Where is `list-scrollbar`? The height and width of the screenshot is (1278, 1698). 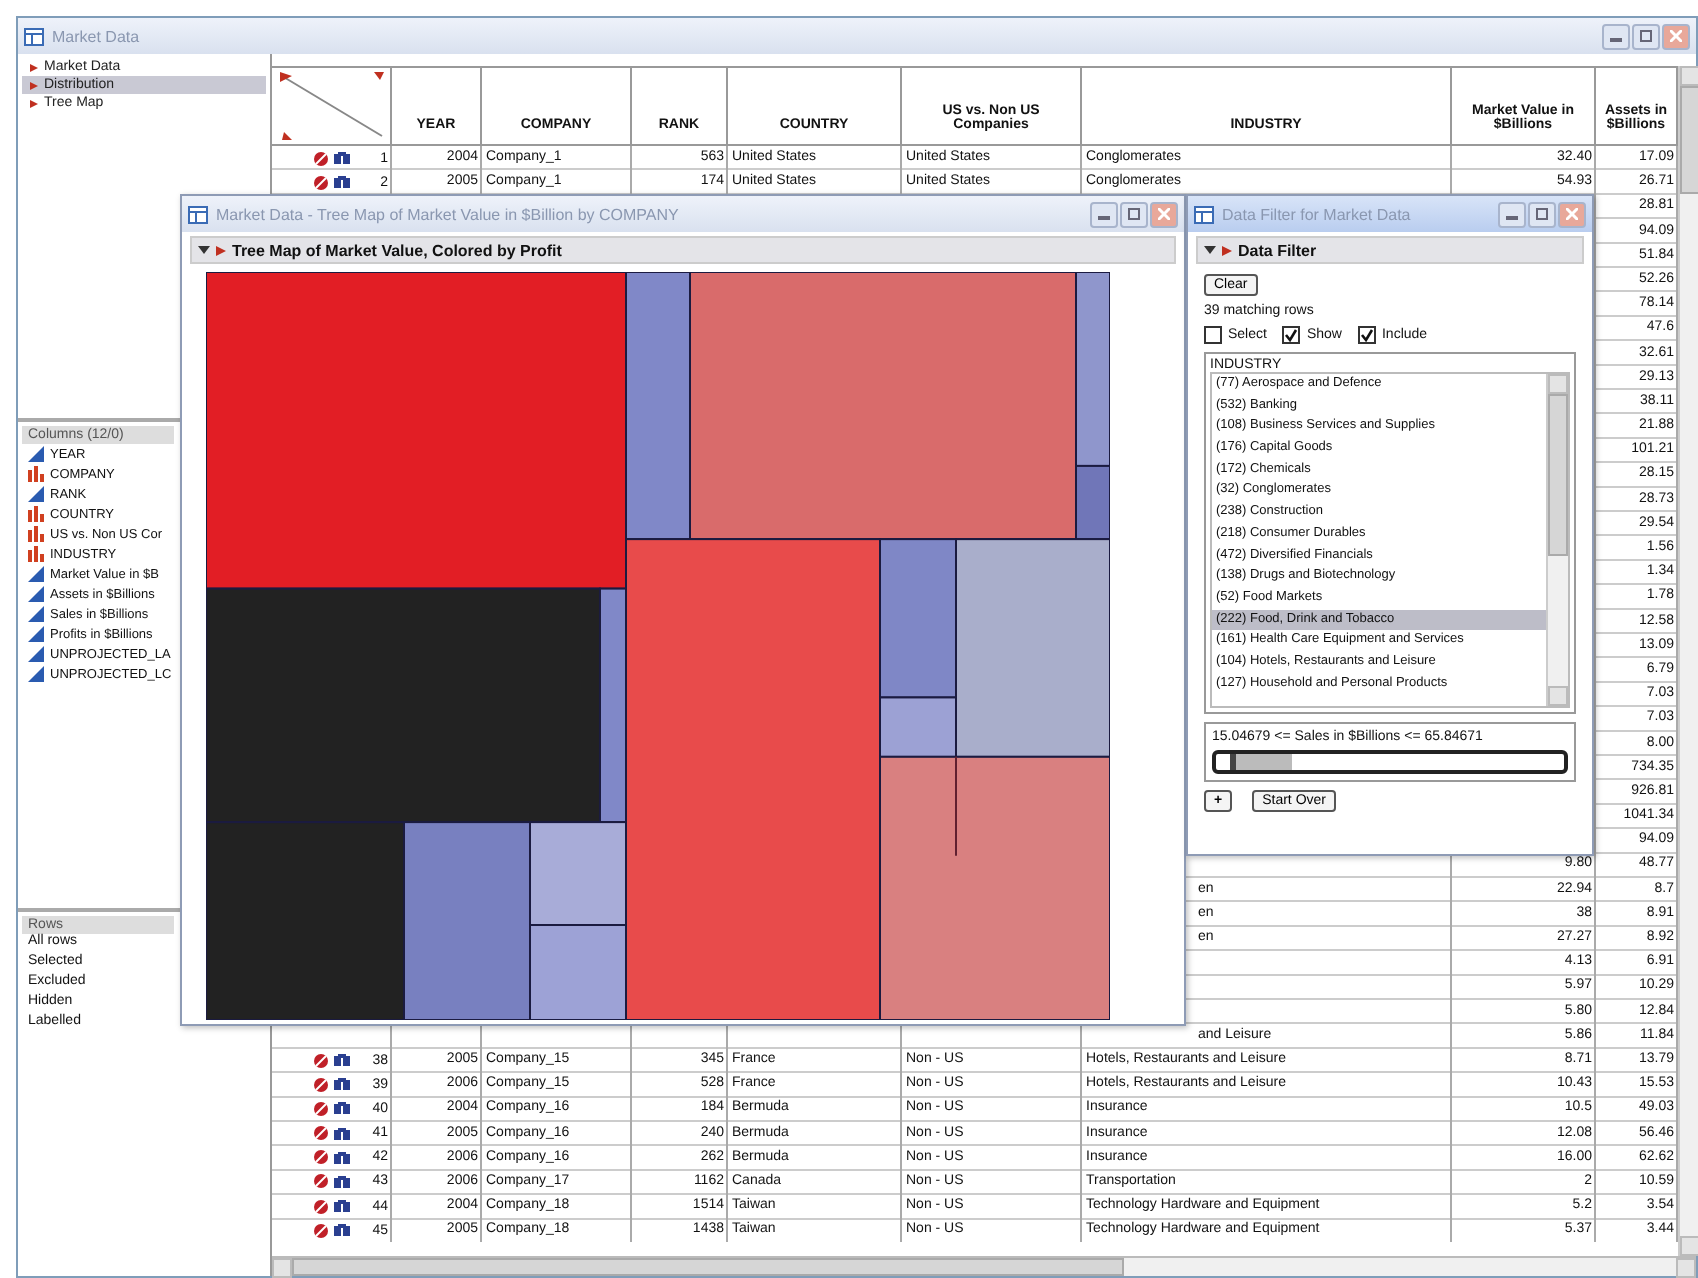 list-scrollbar is located at coordinates (1557, 540).